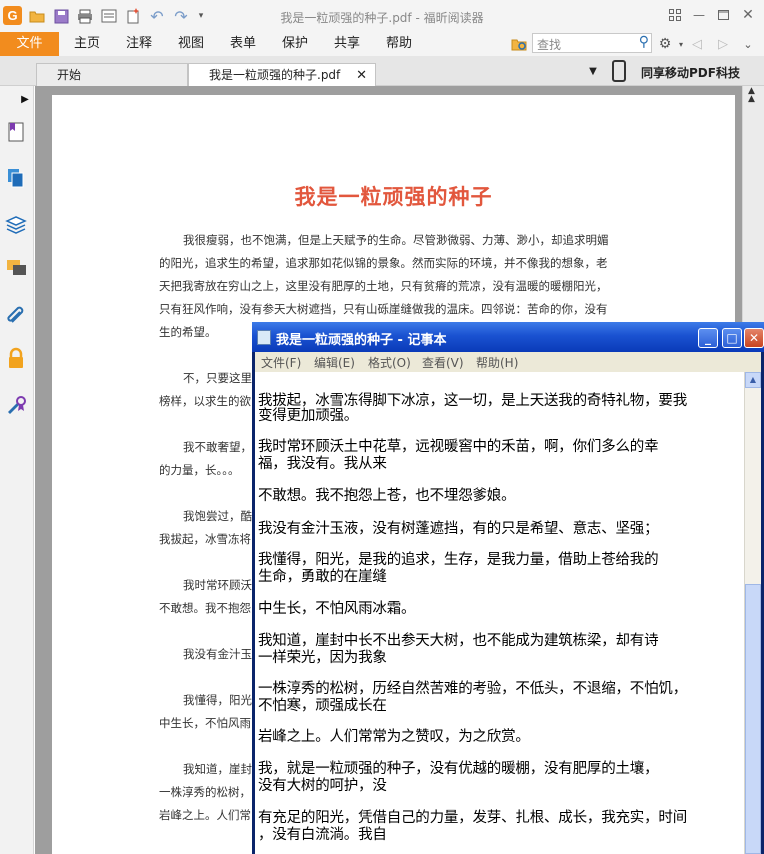 The height and width of the screenshot is (854, 764). What do you see at coordinates (199, 470) in the screenshot?
I see `paragraph-line: 的力量，长。。。` at bounding box center [199, 470].